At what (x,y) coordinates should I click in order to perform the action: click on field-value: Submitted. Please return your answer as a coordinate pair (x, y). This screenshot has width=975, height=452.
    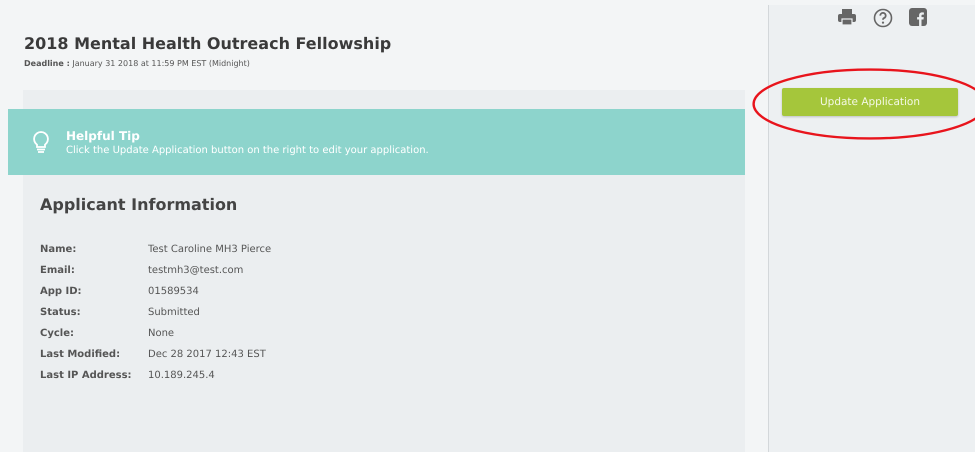
    Looking at the image, I should click on (174, 312).